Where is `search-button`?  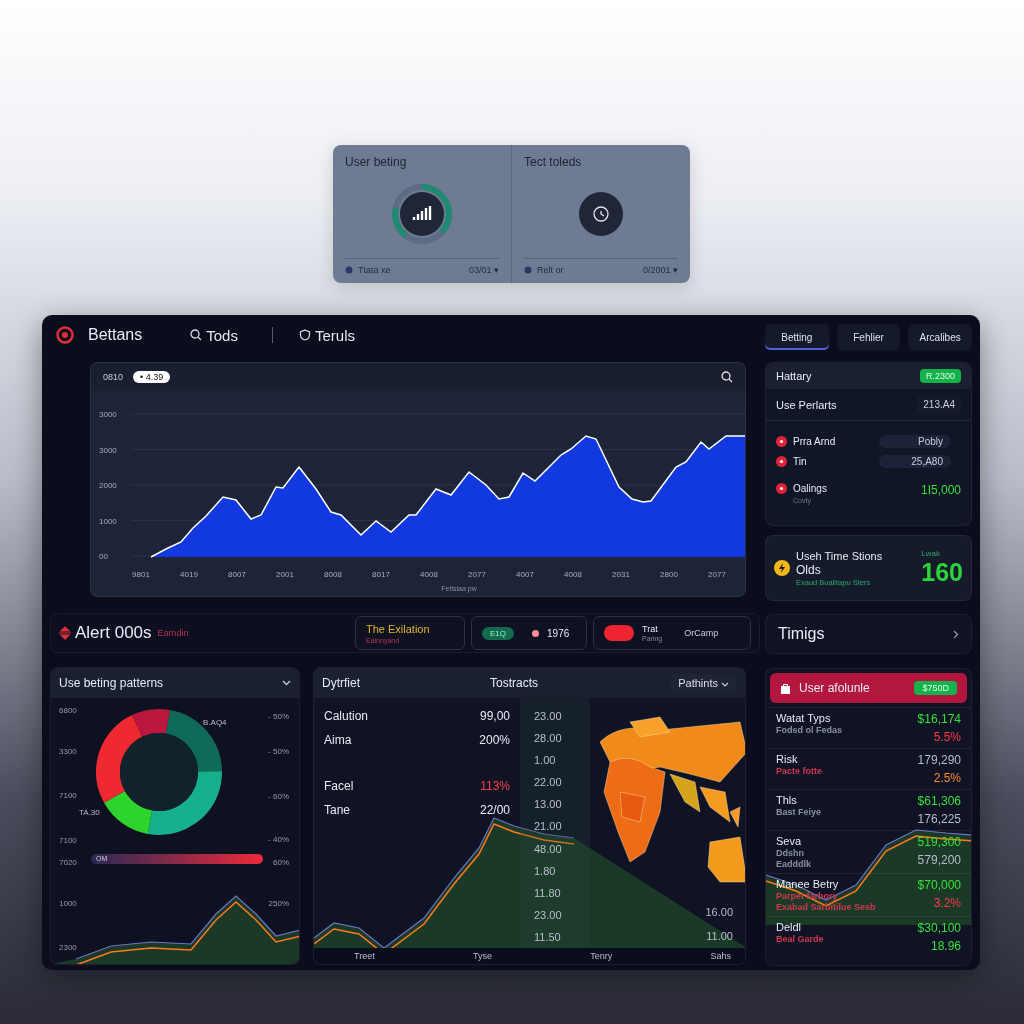
search-button is located at coordinates (727, 377).